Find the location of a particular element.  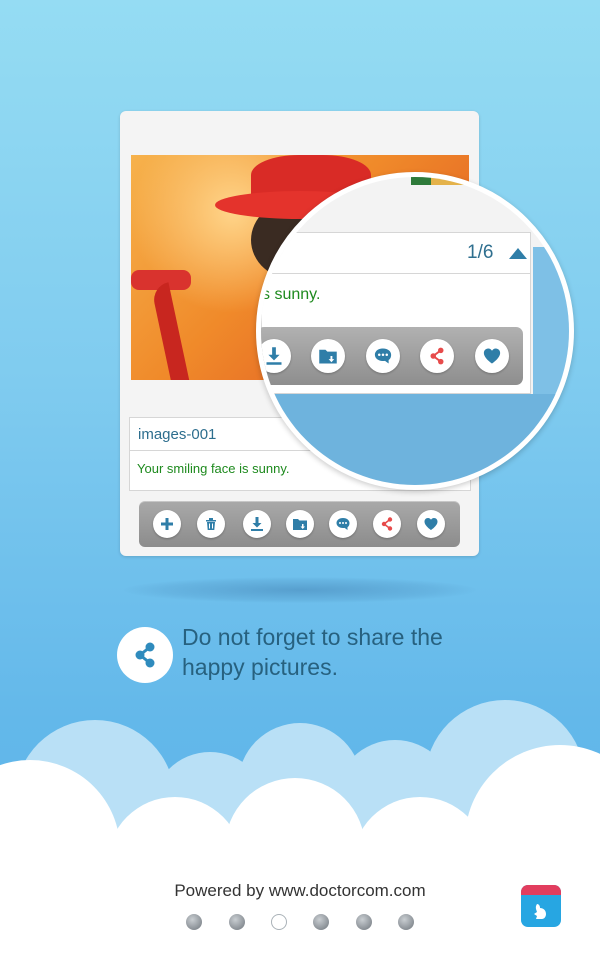

kangaroo-logo-icon is located at coordinates (540, 911).